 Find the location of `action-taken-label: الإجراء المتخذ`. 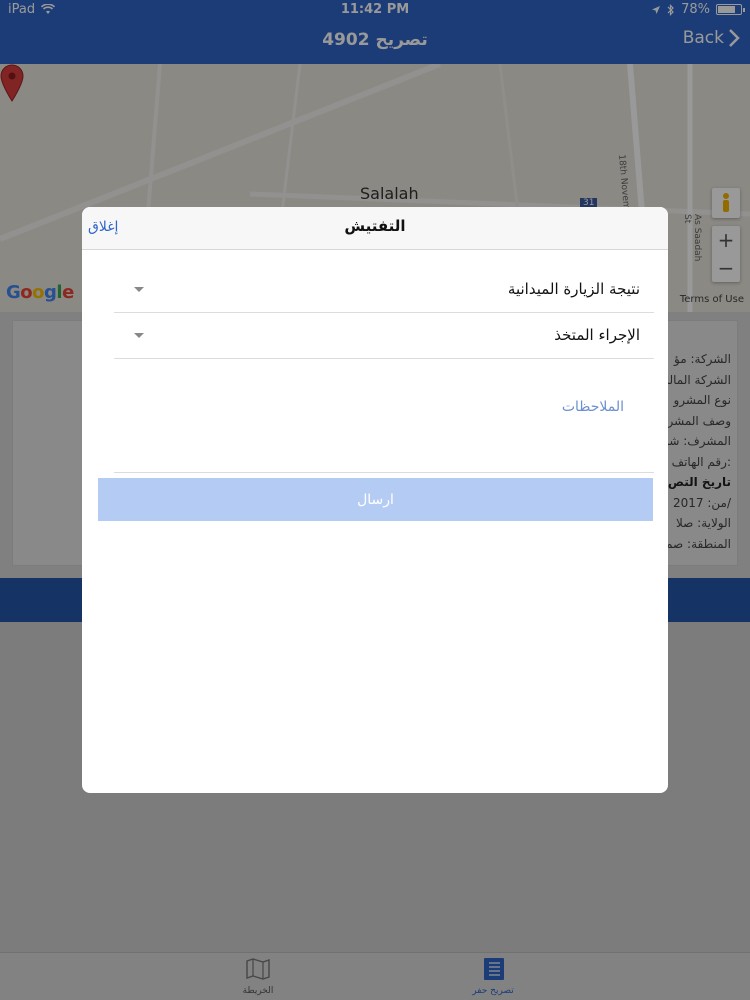

action-taken-label: الإجراء المتخذ is located at coordinates (597, 335).